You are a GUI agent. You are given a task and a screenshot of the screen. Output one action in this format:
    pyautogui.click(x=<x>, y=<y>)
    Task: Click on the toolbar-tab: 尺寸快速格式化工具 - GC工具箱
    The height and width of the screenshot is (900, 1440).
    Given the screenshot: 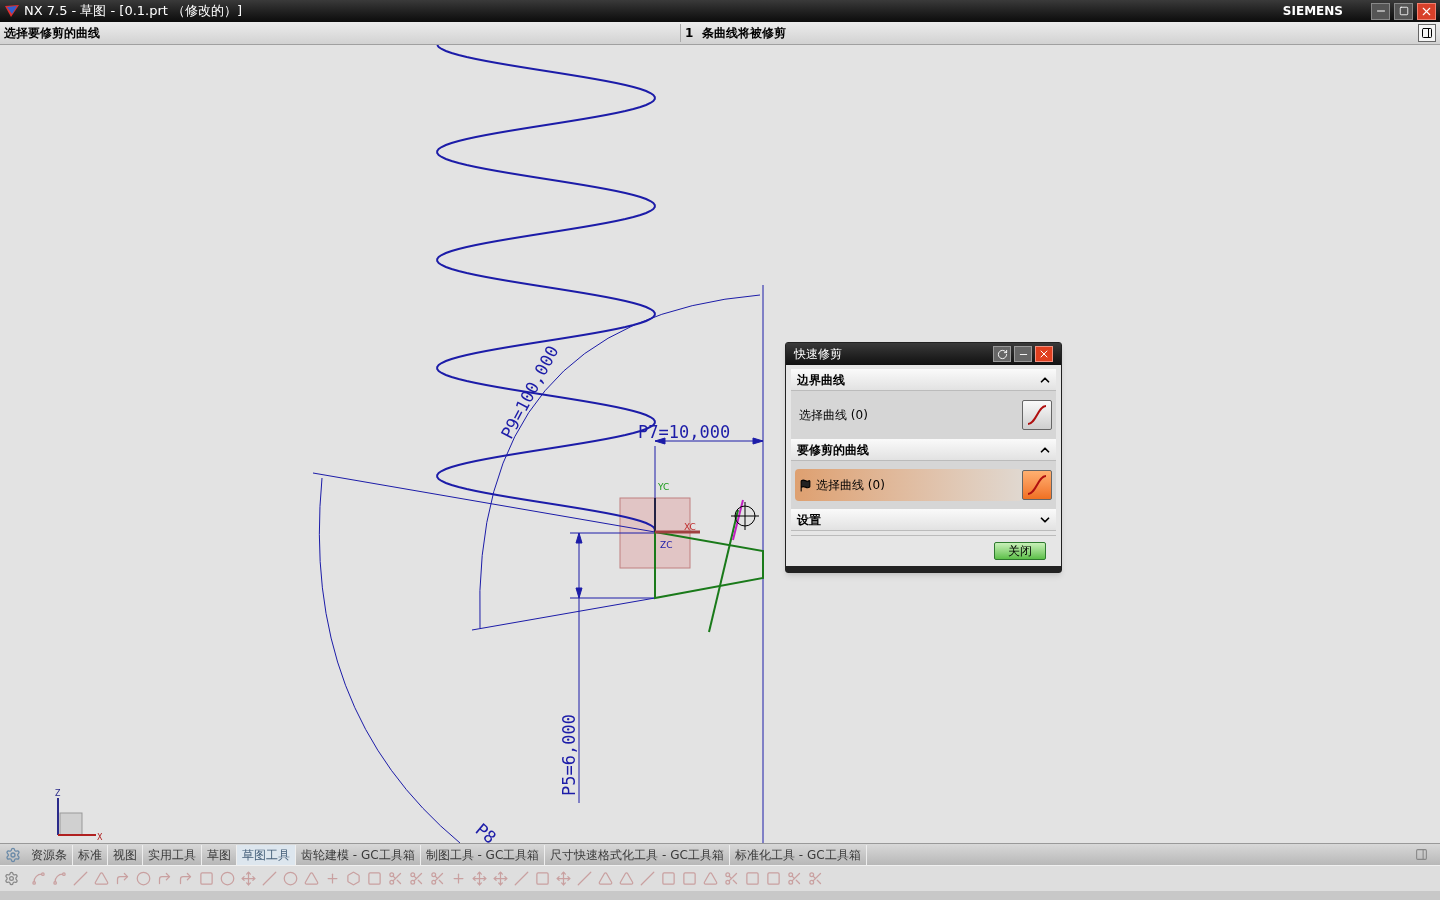 What is the action you would take?
    pyautogui.click(x=637, y=854)
    